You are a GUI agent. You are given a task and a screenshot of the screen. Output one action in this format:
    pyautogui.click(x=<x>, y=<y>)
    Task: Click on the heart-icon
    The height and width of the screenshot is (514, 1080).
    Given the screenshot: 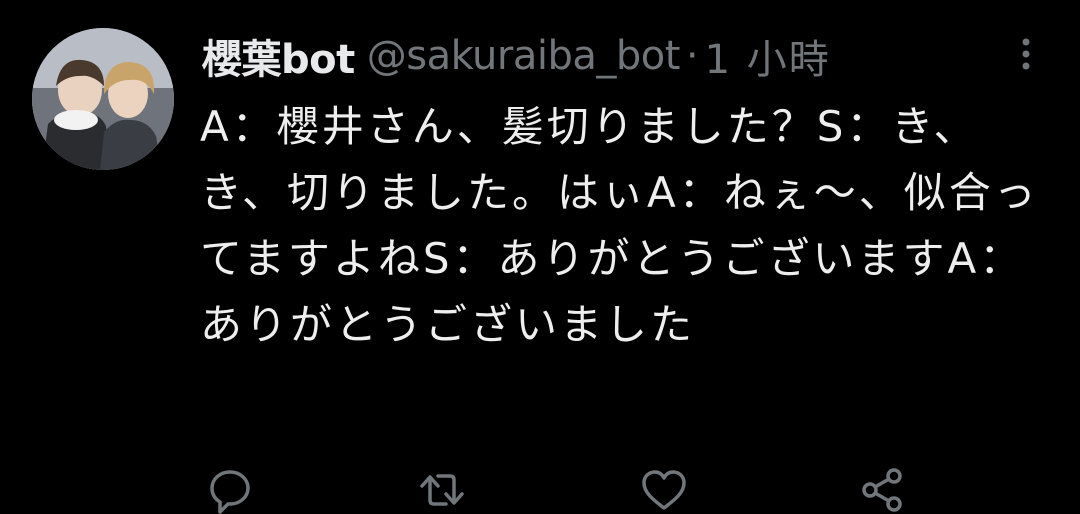 What is the action you would take?
    pyautogui.click(x=664, y=490)
    